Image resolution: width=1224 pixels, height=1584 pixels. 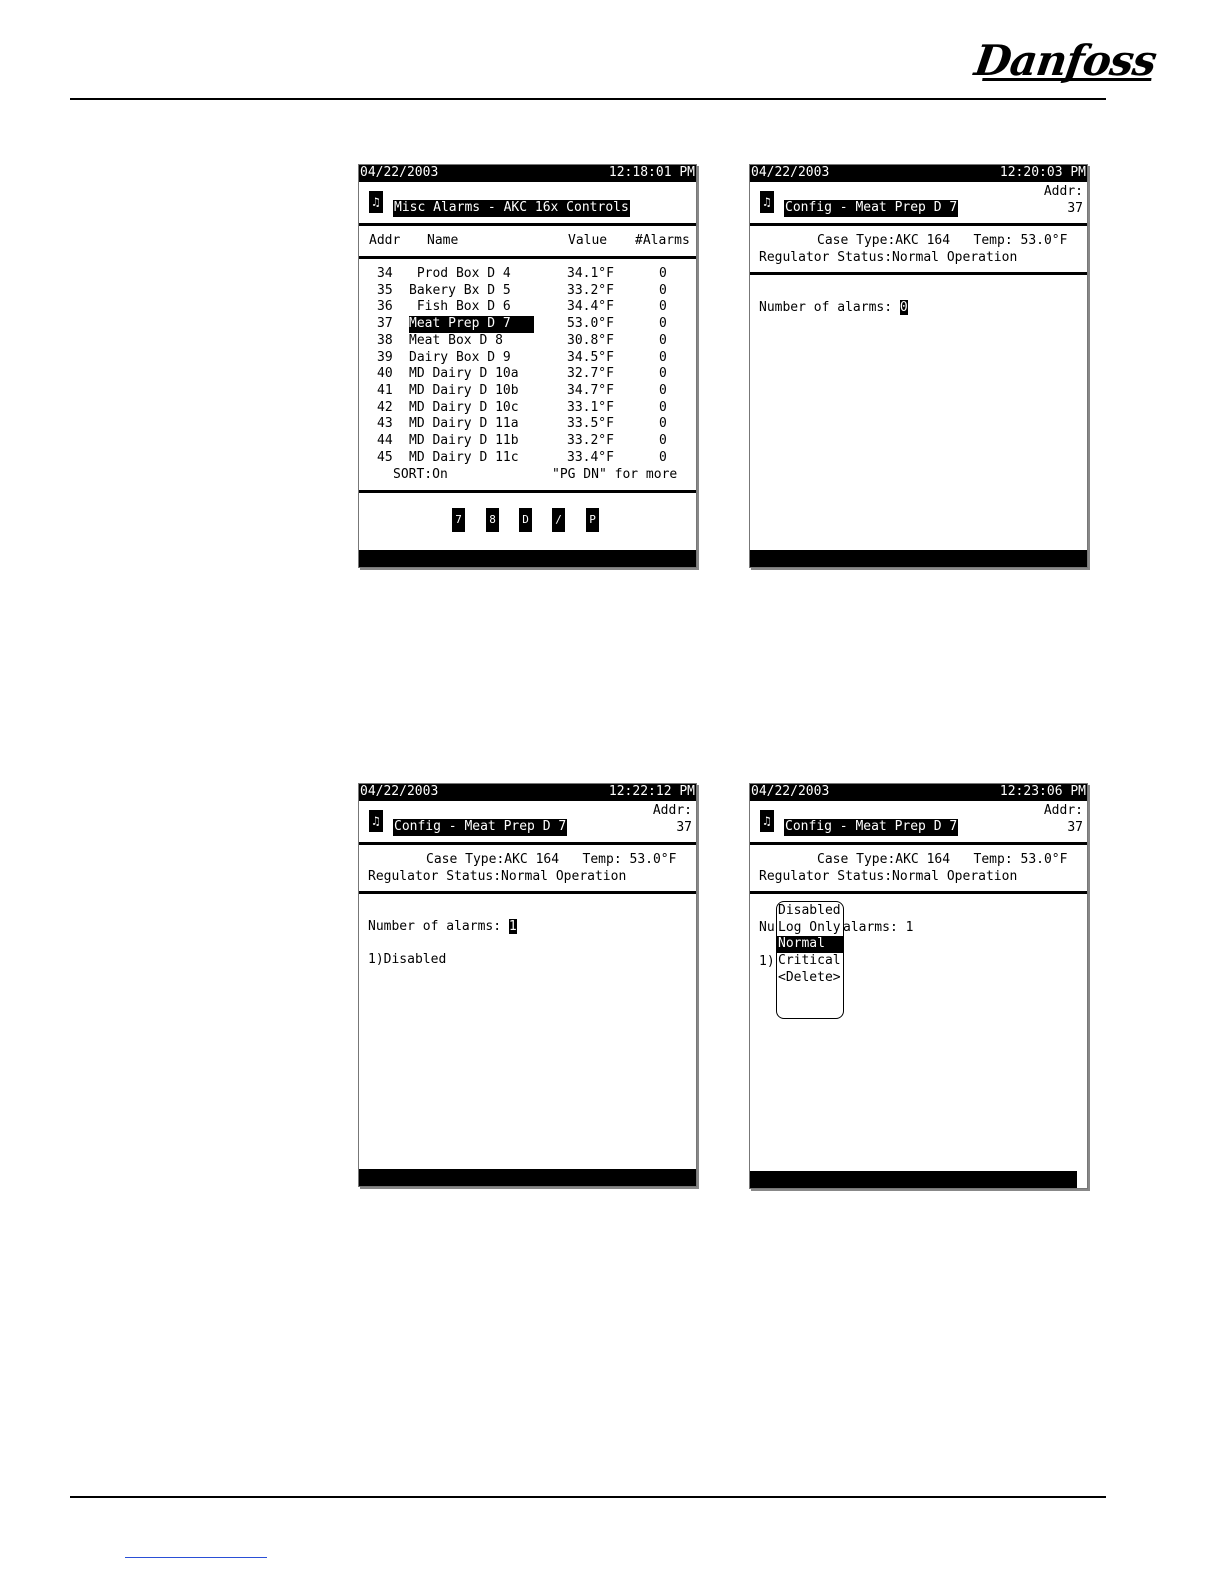 What do you see at coordinates (918, 173) in the screenshot?
I see `status-bar: 04/22/2003 12:20:03 PM` at bounding box center [918, 173].